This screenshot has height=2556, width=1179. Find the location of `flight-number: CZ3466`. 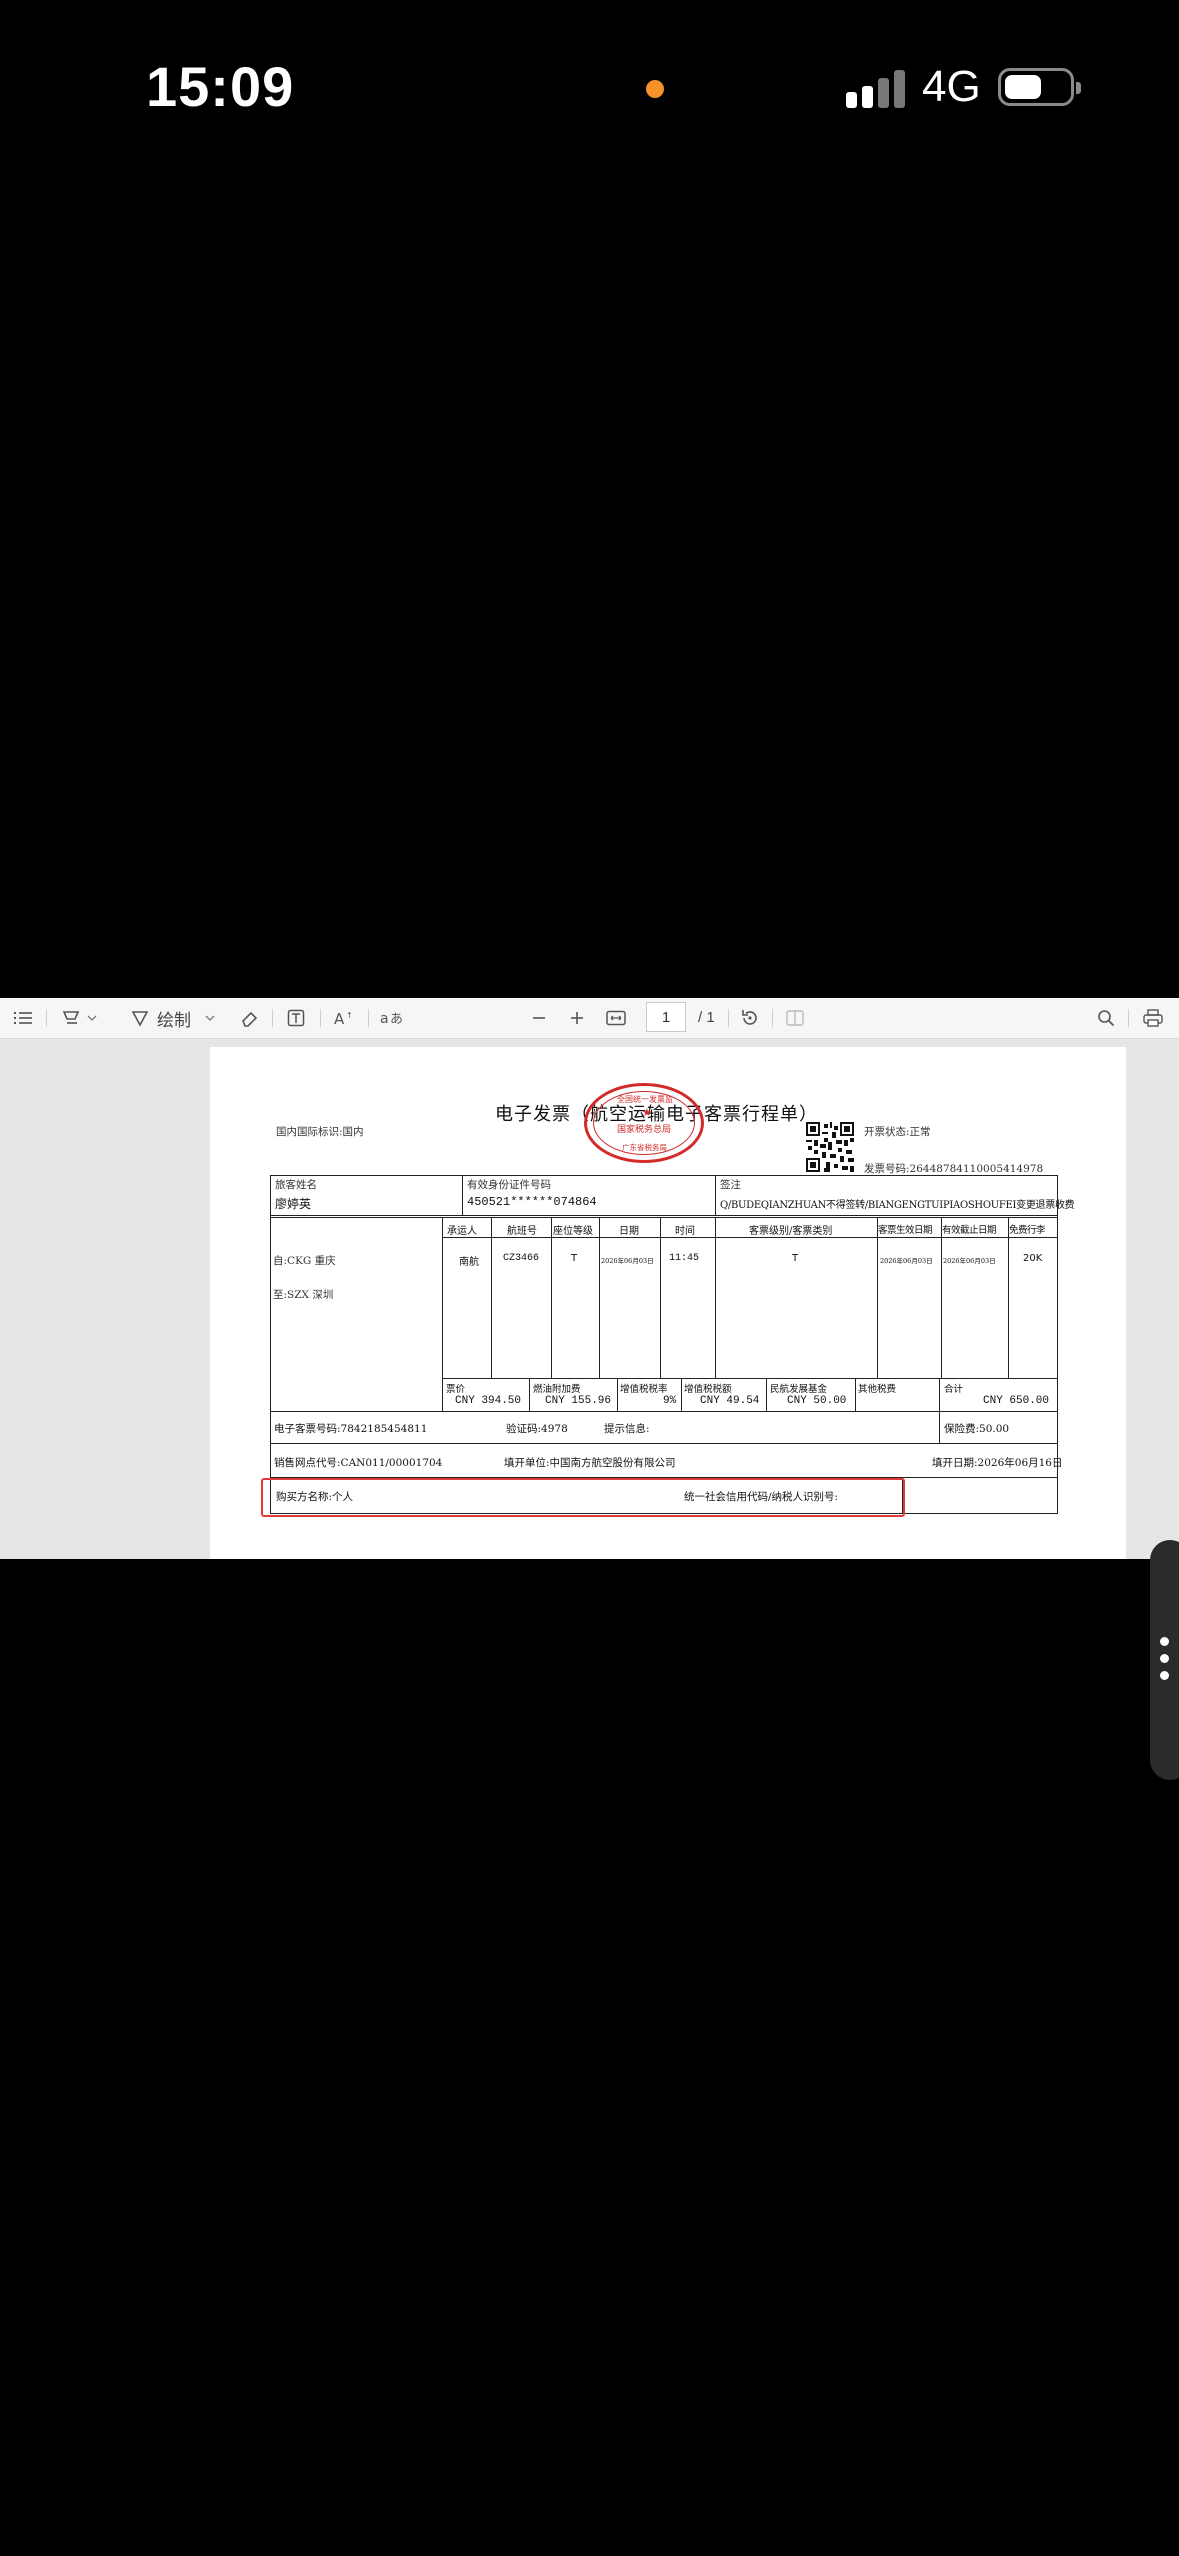

flight-number: CZ3466 is located at coordinates (521, 1258).